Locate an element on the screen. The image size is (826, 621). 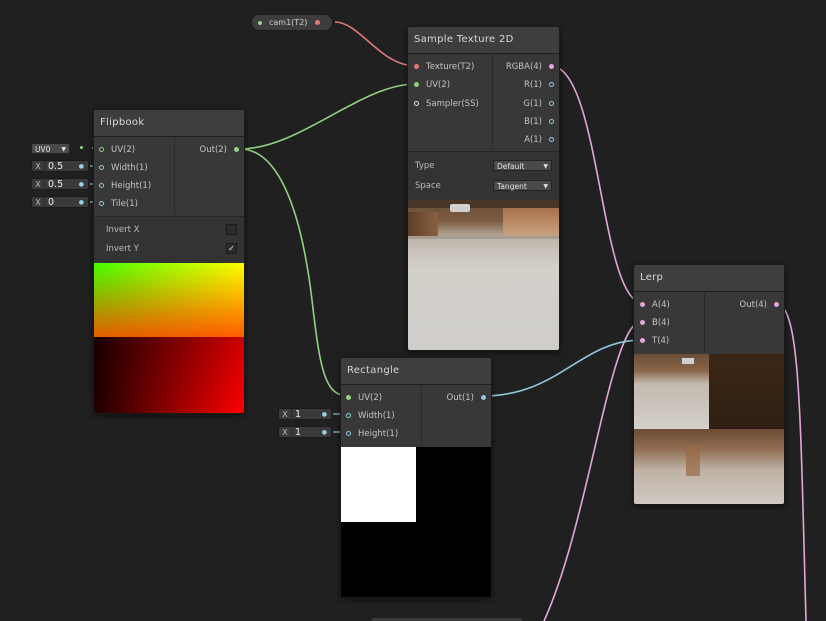
height-value: 0.5 is located at coordinates (56, 184).